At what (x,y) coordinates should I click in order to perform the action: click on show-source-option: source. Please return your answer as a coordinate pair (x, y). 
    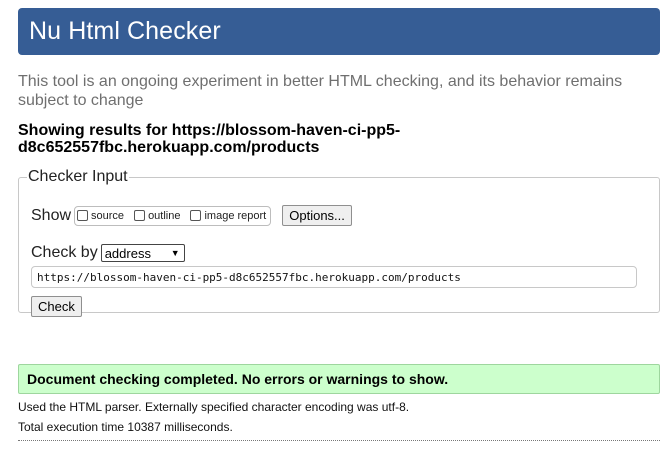
    Looking at the image, I should click on (100, 216).